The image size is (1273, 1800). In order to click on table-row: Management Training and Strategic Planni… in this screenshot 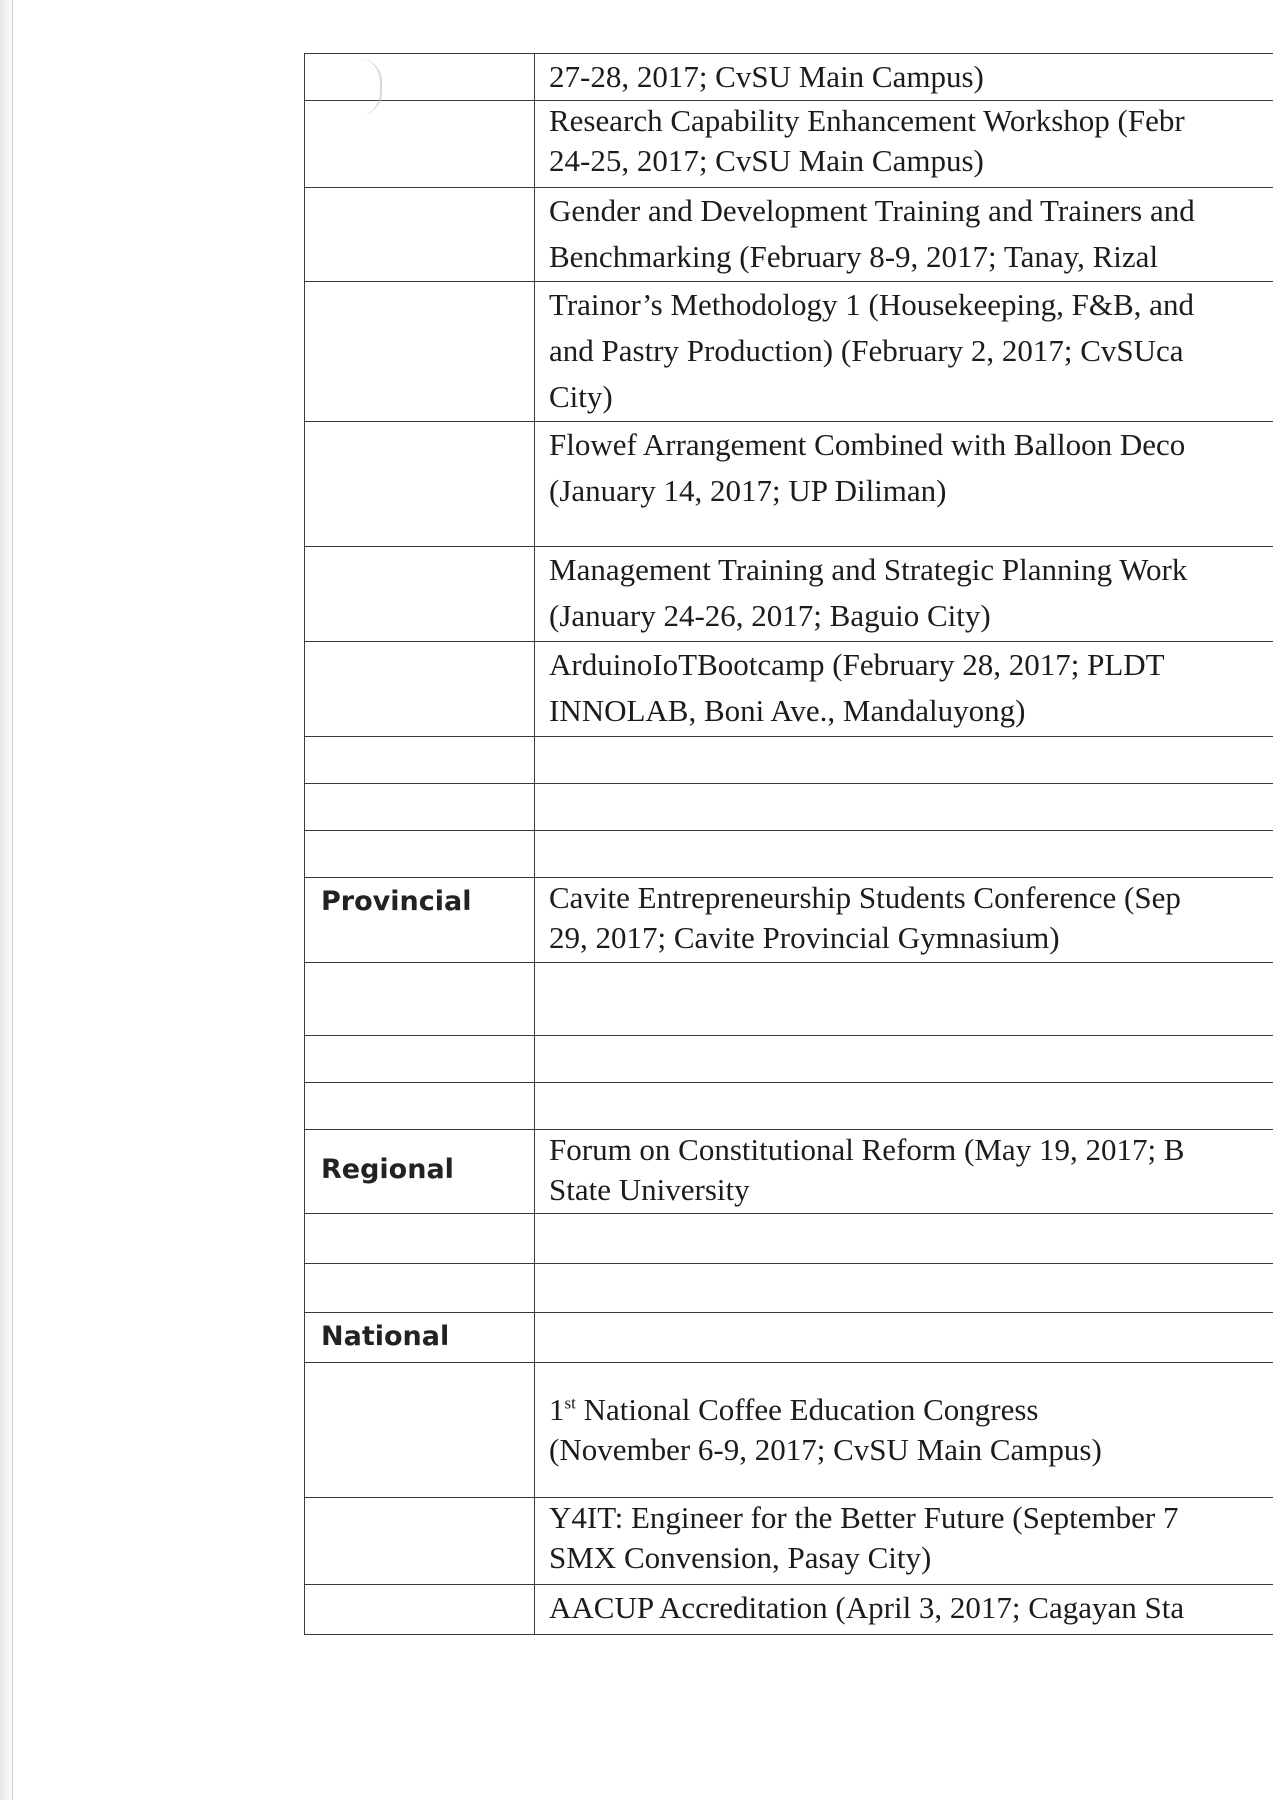, I will do `click(788, 593)`.